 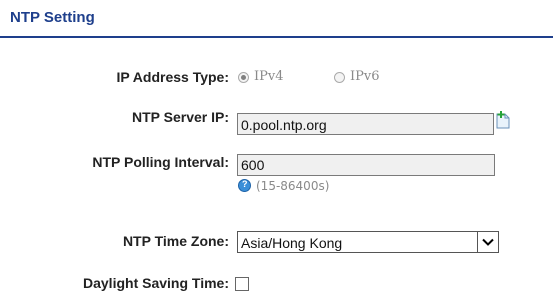 What do you see at coordinates (52, 17) in the screenshot?
I see `section-title: NTP Setting` at bounding box center [52, 17].